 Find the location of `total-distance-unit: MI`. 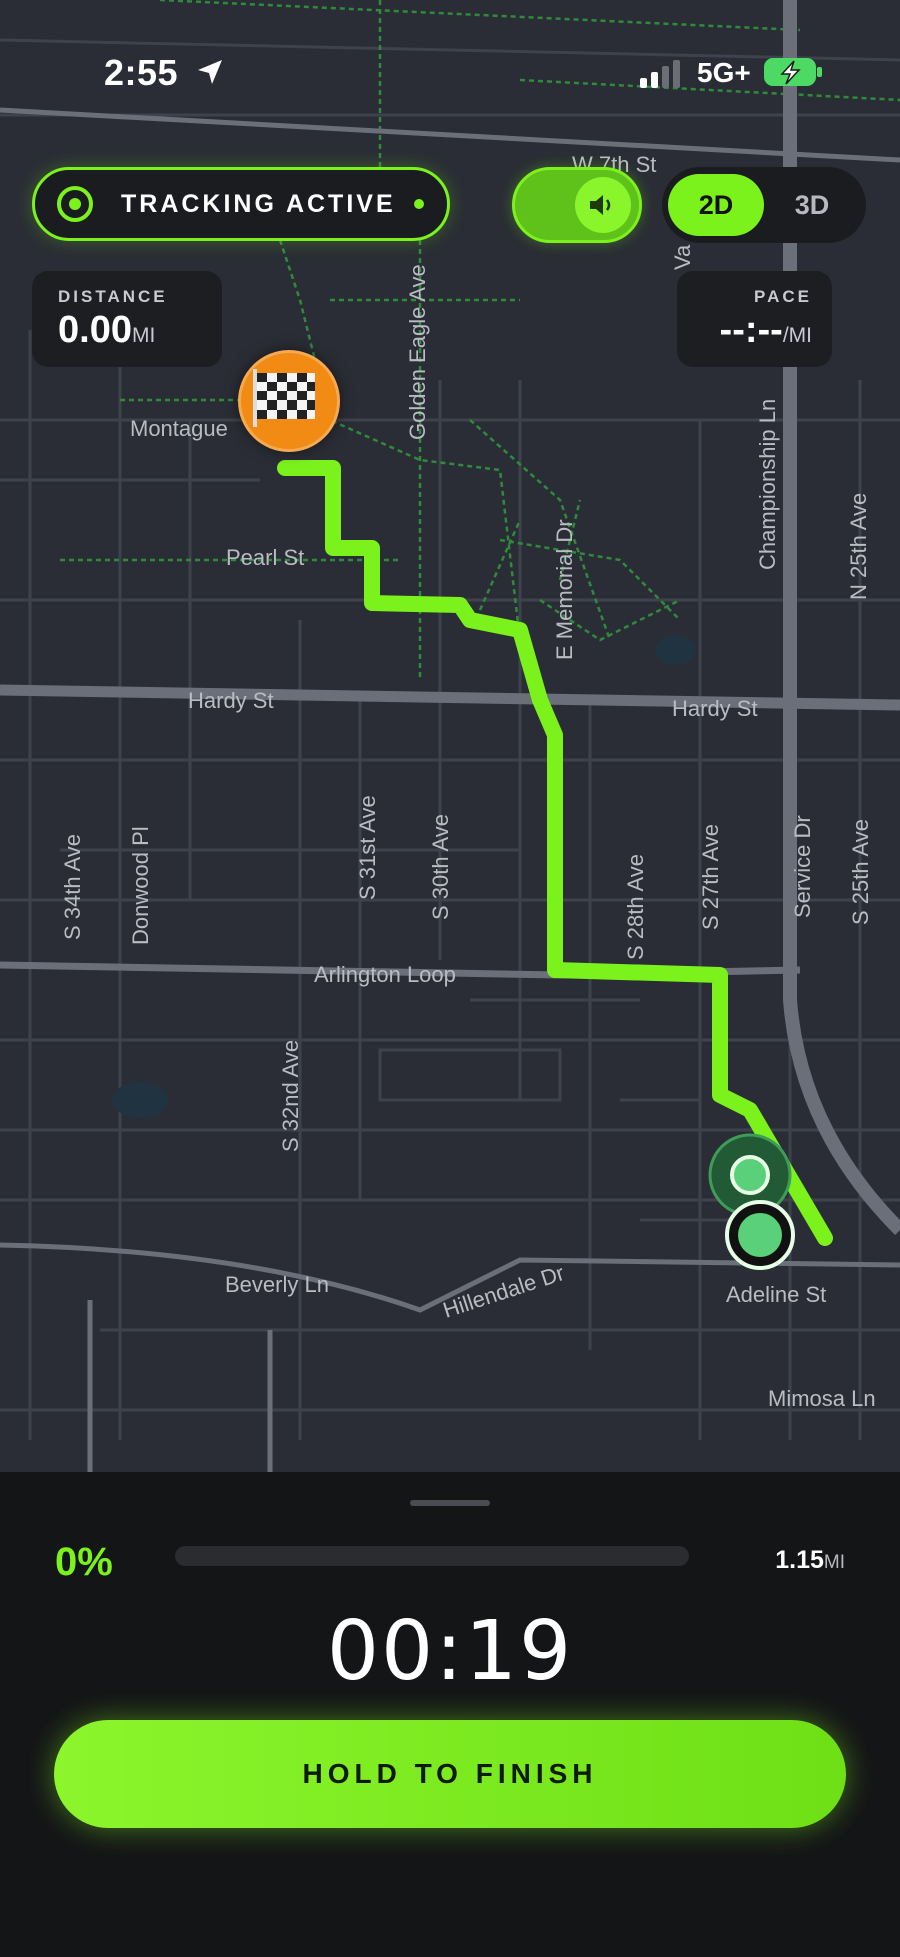

total-distance-unit: MI is located at coordinates (834, 1562).